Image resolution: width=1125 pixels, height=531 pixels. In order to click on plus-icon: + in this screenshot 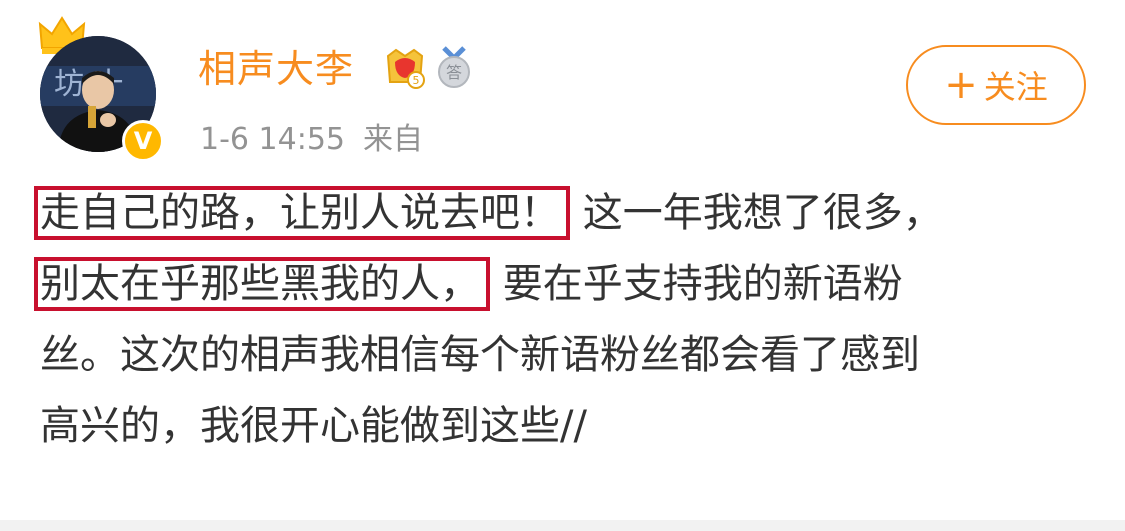, I will do `click(961, 85)`.